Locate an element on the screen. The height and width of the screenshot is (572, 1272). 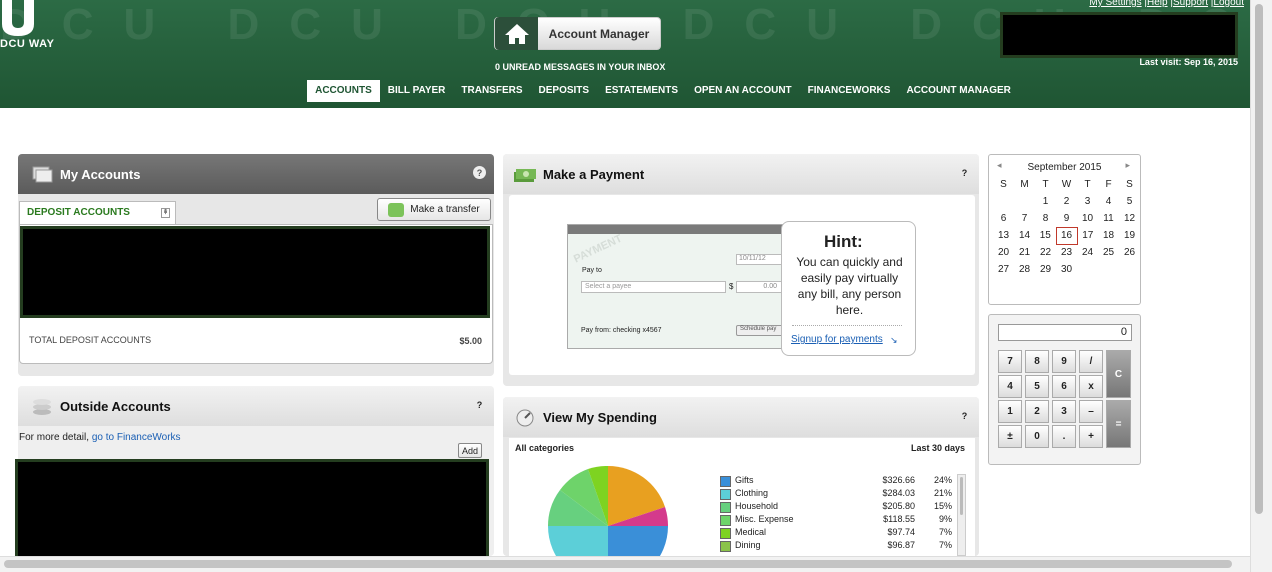
legend-amount: $97.74 is located at coordinates (901, 532).